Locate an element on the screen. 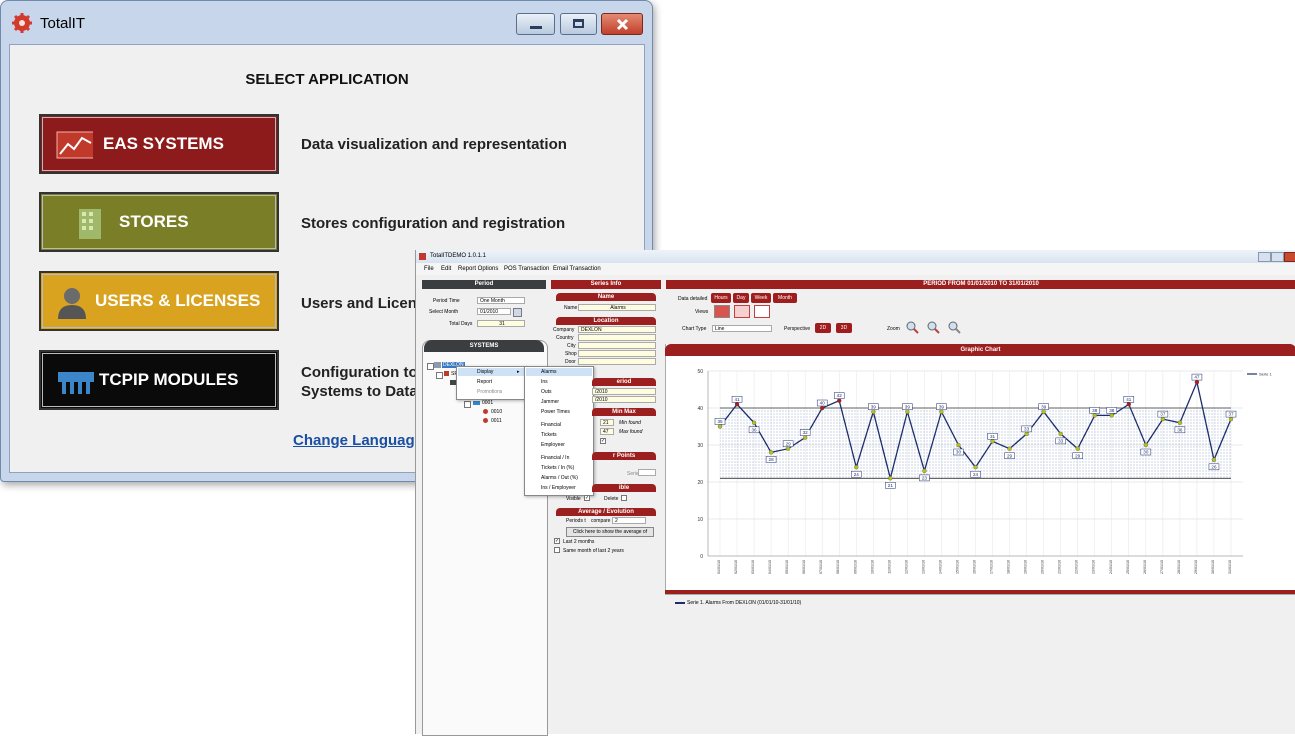 The image size is (1295, 736). eas-systems-button: EAS SYSTEMS is located at coordinates (159, 144).